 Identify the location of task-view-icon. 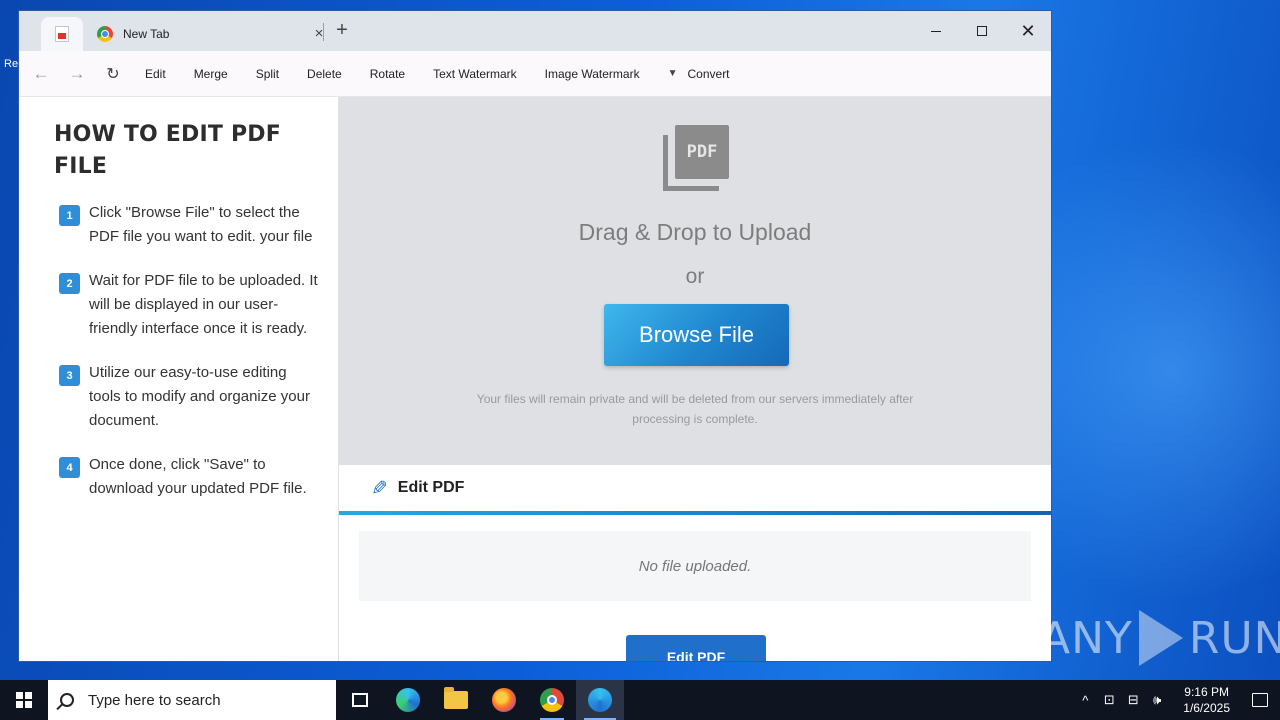
(360, 700).